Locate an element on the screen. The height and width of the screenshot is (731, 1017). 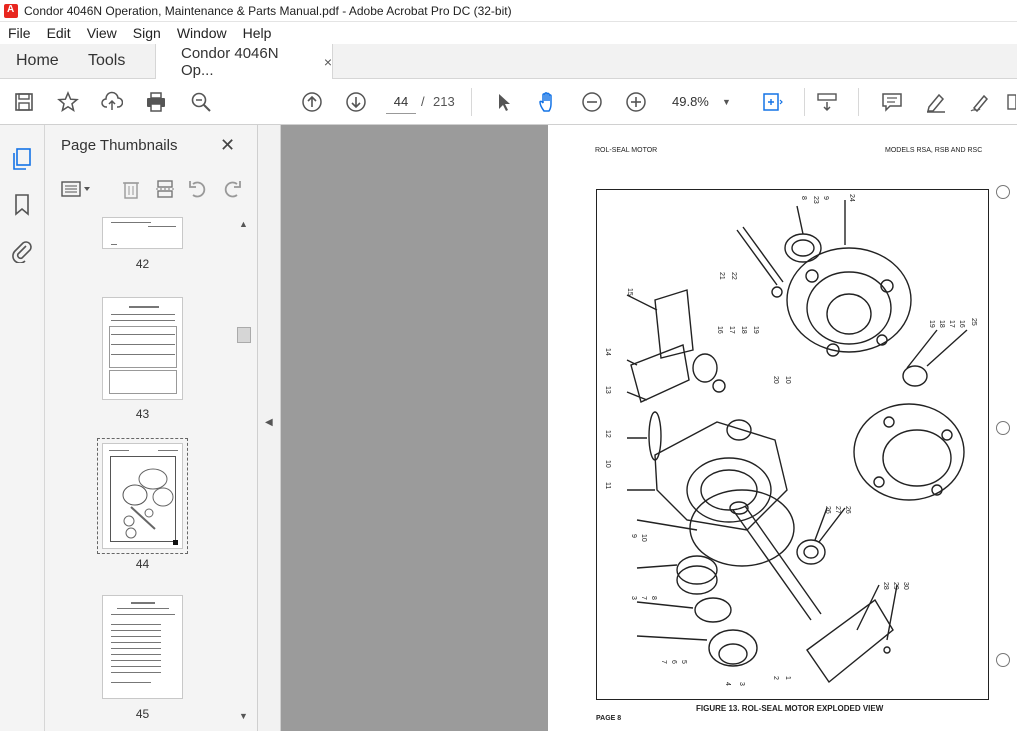
arrow-down-circle-icon is located at coordinates (356, 102).